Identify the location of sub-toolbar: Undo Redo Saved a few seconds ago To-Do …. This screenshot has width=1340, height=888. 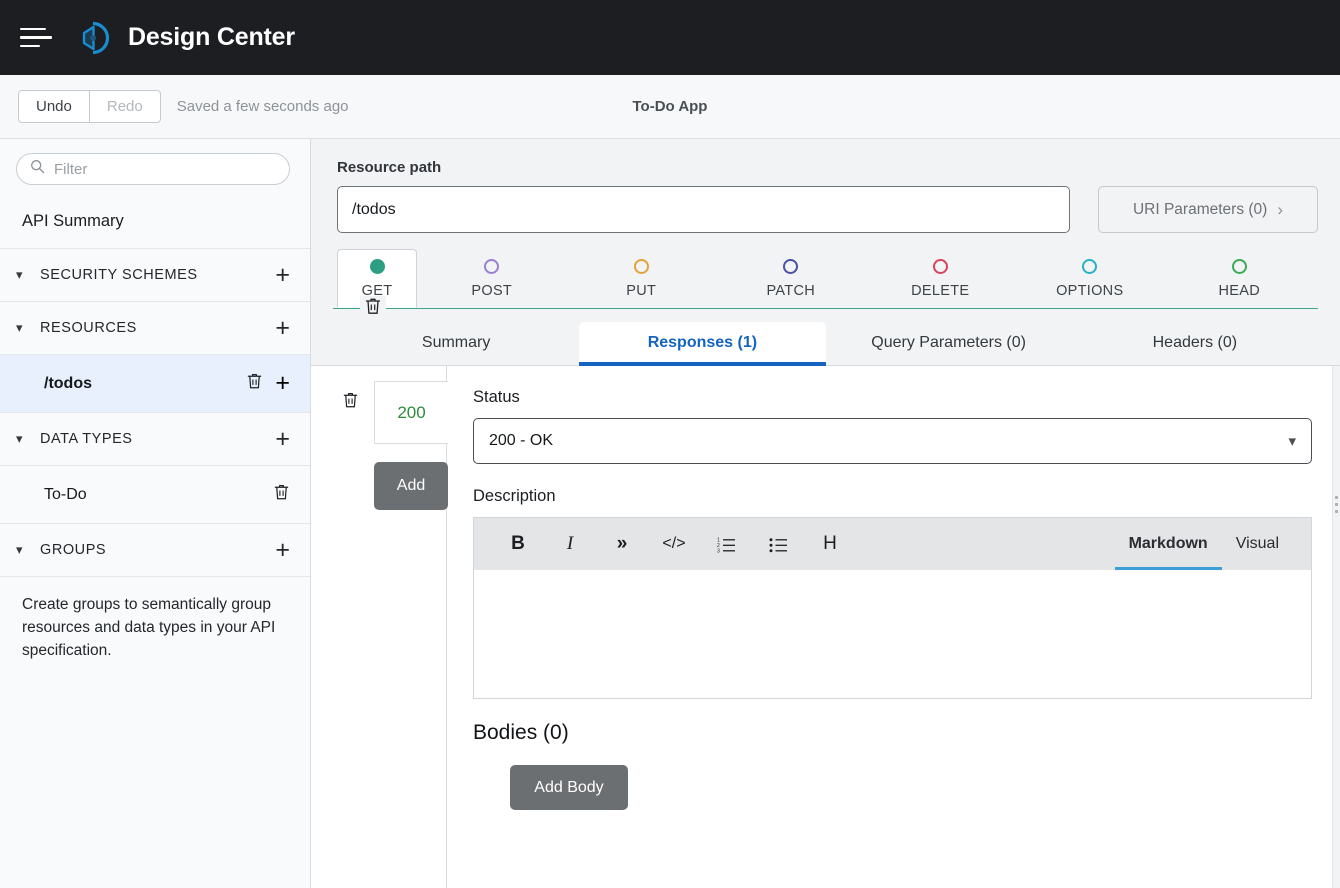
(670, 107).